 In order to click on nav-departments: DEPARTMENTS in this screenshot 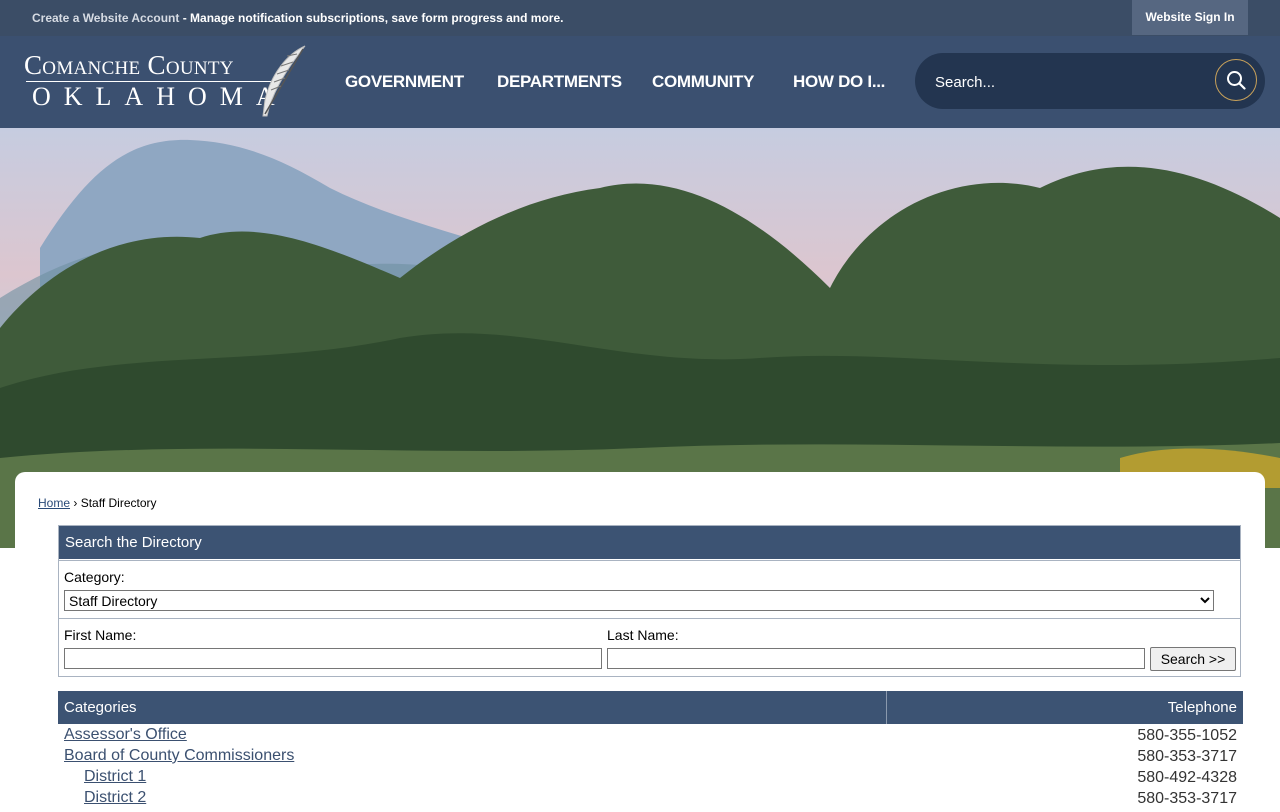, I will do `click(559, 82)`.